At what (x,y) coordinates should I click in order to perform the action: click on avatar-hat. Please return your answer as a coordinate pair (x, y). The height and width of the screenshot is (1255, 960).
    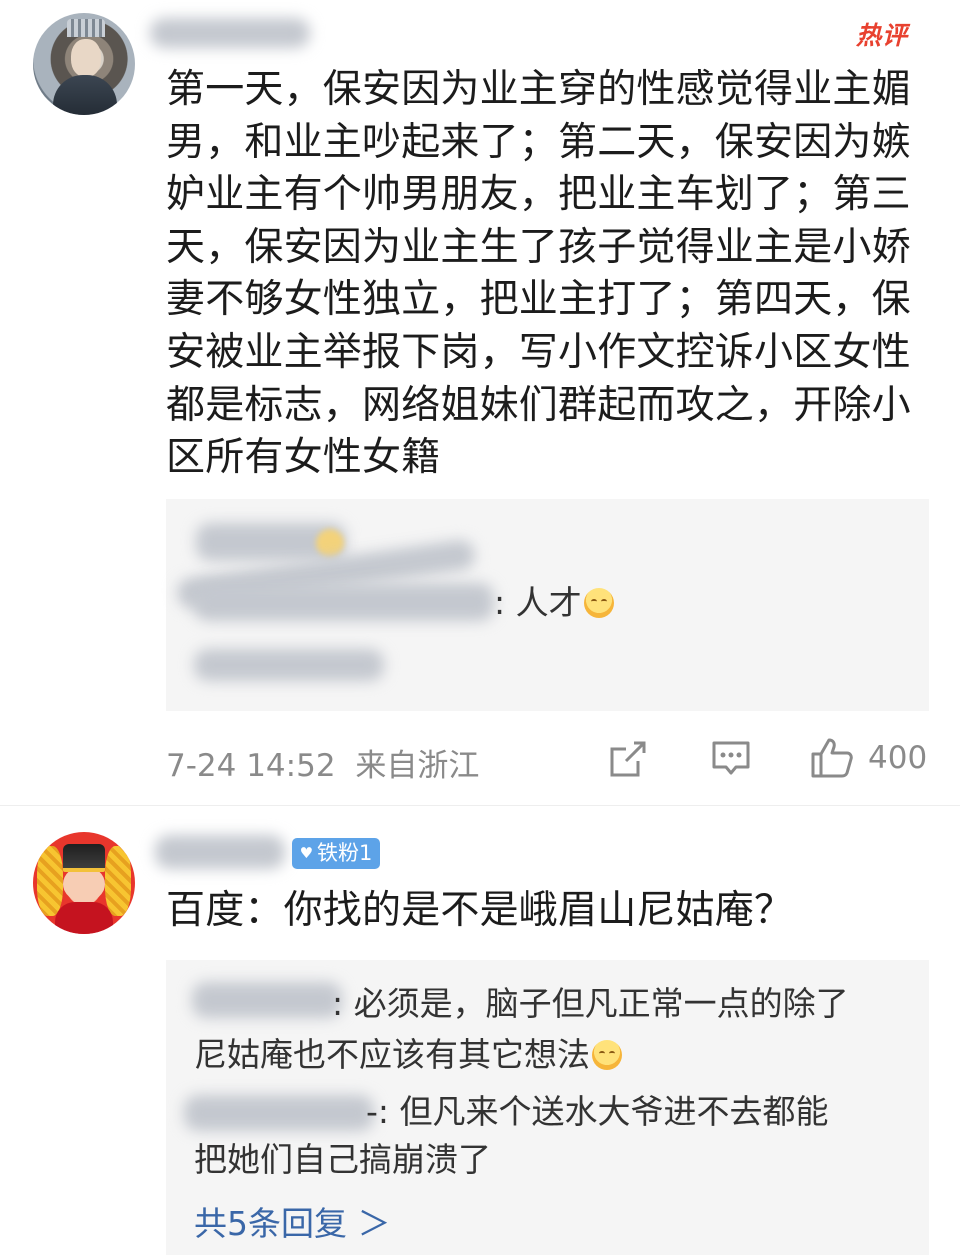
    Looking at the image, I should click on (84, 858).